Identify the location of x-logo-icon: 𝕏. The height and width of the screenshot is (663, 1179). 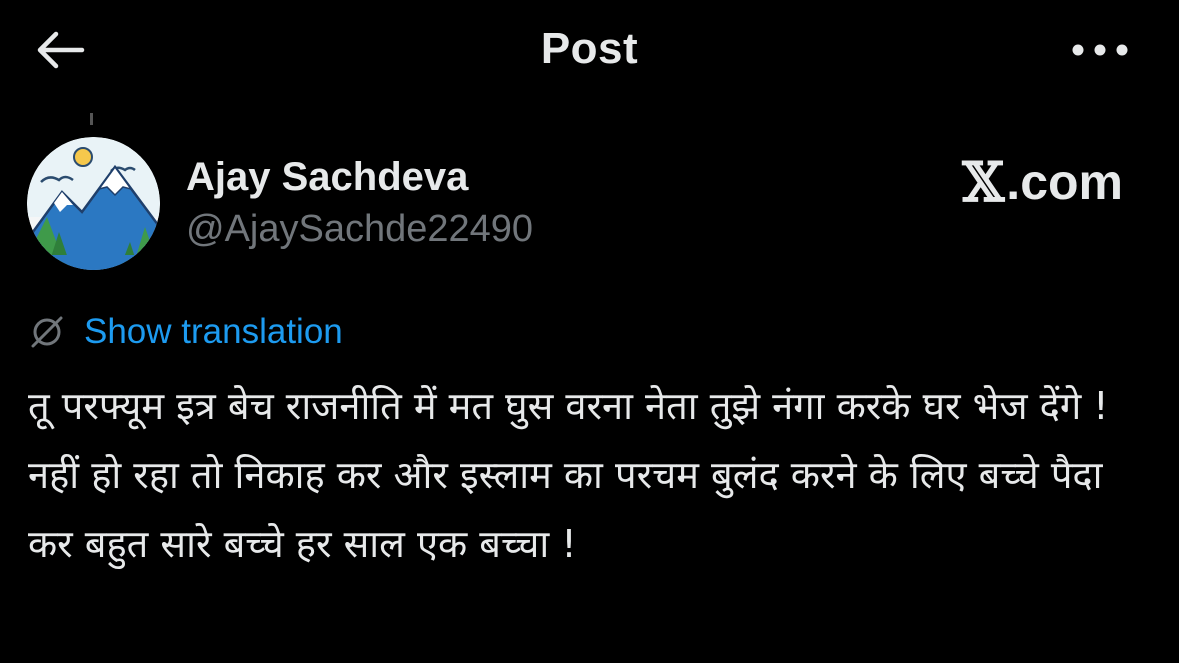
(983, 182).